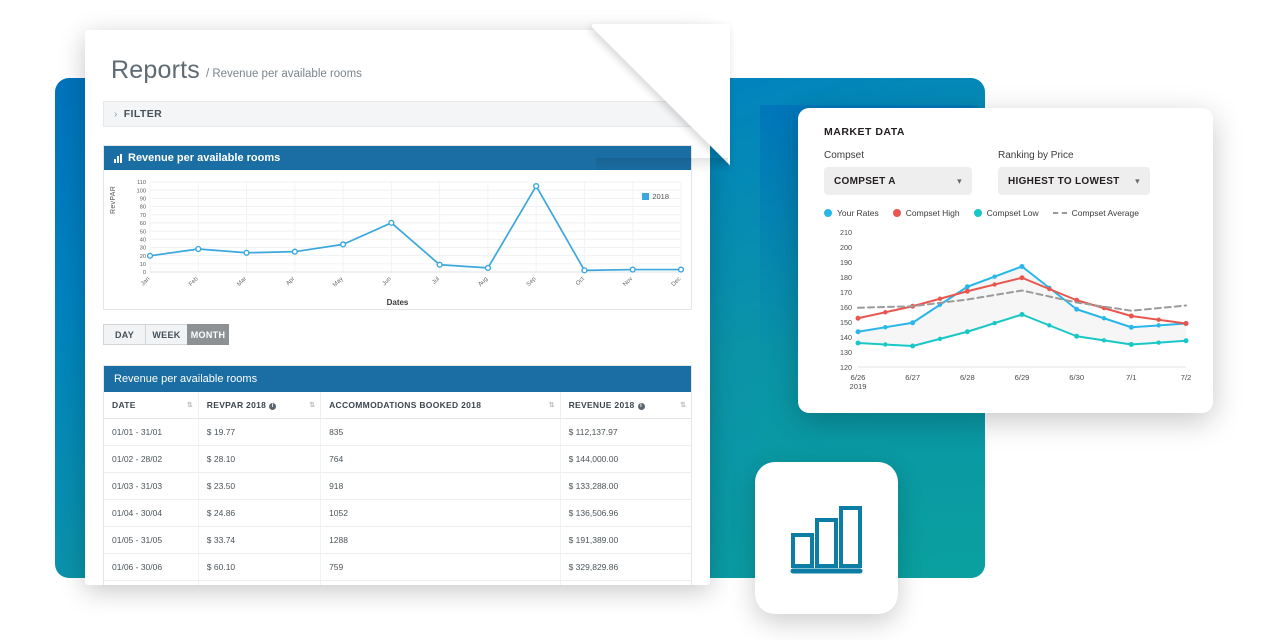  What do you see at coordinates (1074, 181) in the screenshot?
I see `ranking-select: HIGHEST TO LOWEST ▾` at bounding box center [1074, 181].